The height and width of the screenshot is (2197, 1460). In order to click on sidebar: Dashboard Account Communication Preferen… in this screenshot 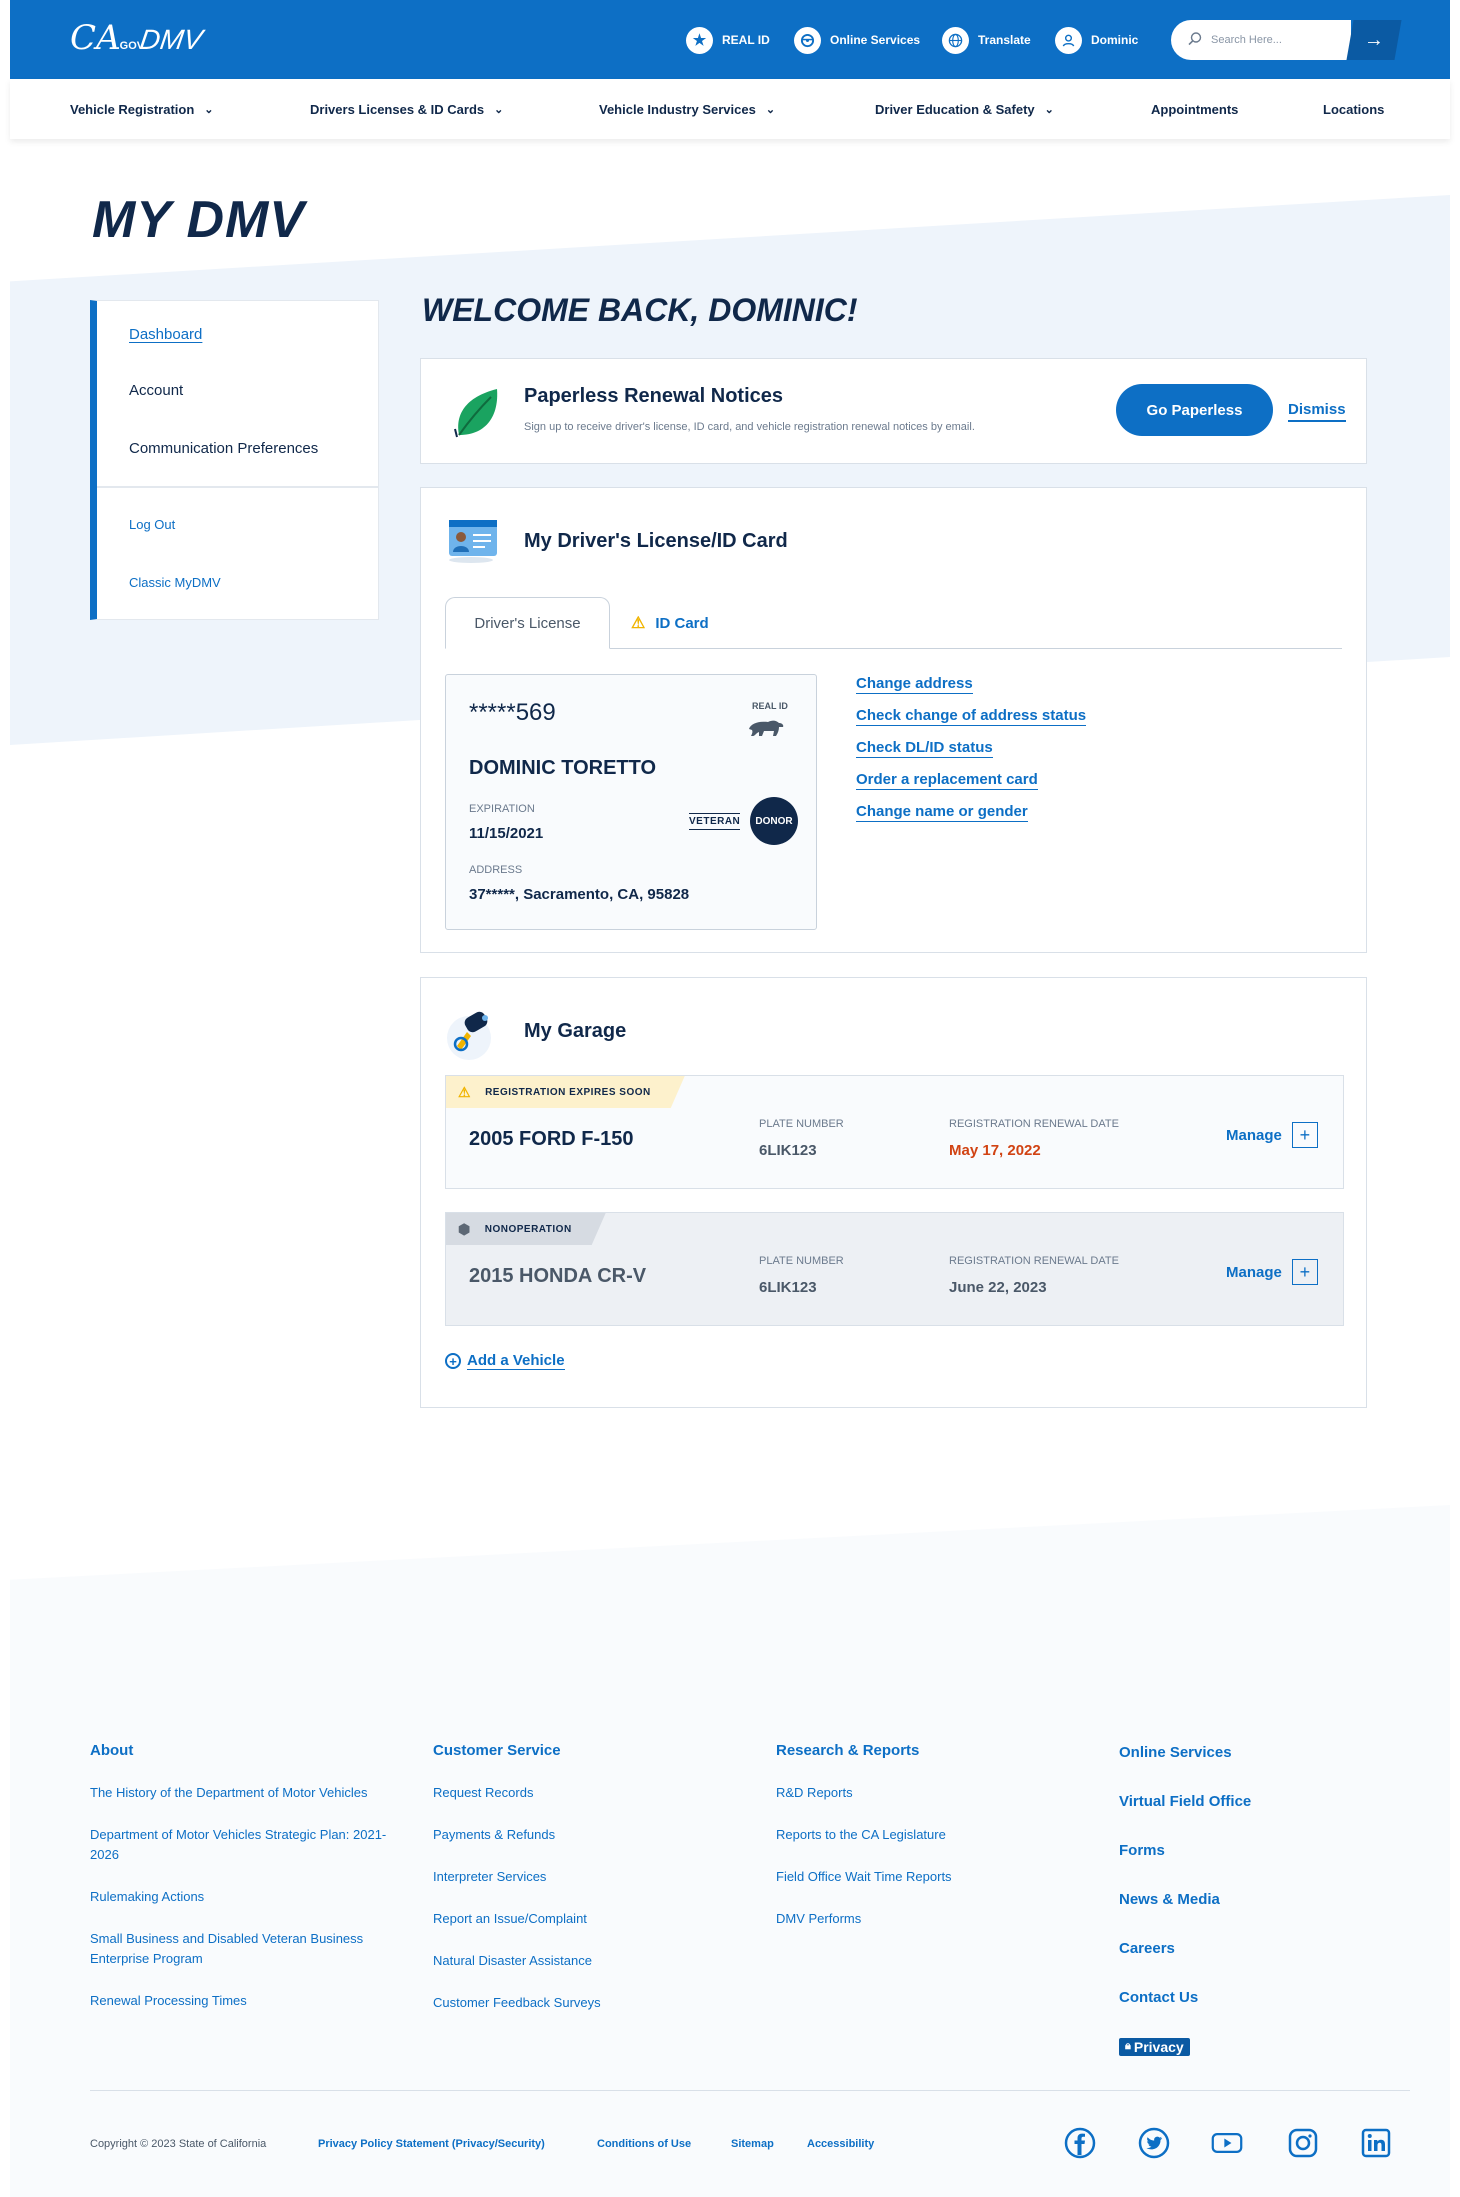, I will do `click(234, 460)`.